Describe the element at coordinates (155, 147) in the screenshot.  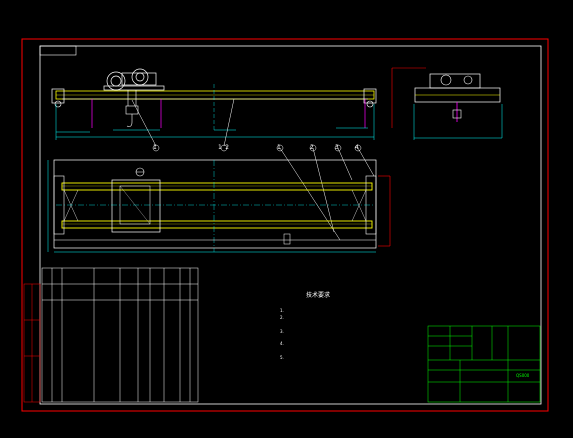
I see `balloon-1: 1` at that location.